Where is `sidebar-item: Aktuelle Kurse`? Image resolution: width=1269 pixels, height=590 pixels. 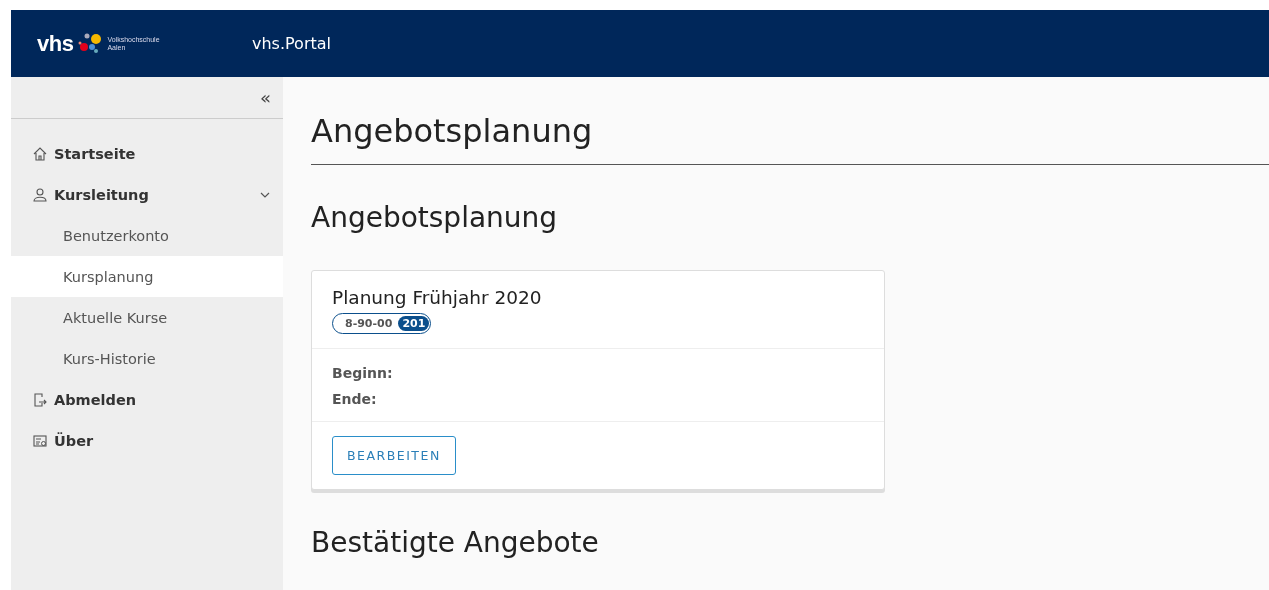
sidebar-item: Aktuelle Kurse is located at coordinates (147, 317).